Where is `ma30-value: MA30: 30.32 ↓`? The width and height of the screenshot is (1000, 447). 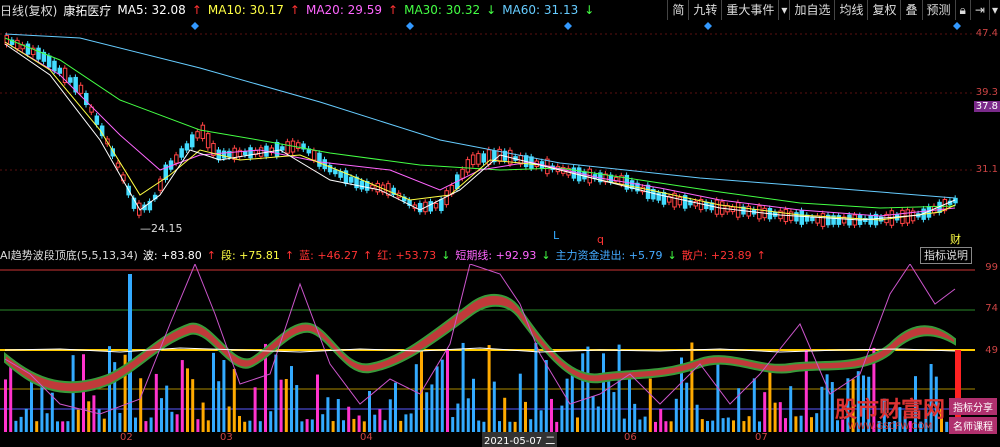 ma30-value: MA30: 30.32 ↓ is located at coordinates (450, 10).